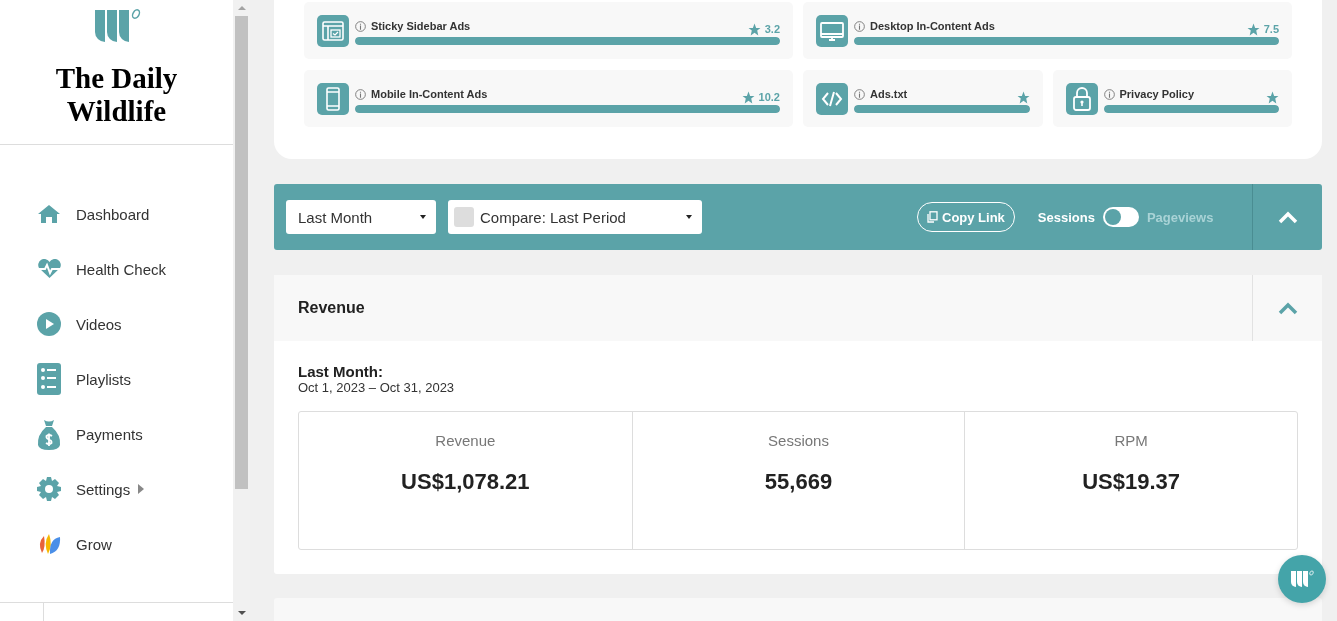 This screenshot has width=1337, height=621. What do you see at coordinates (932, 217) in the screenshot?
I see `copy-icon` at bounding box center [932, 217].